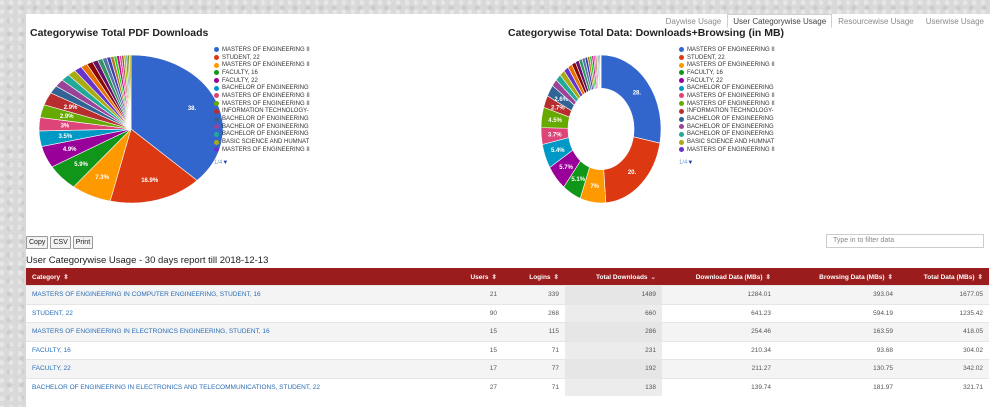 This screenshot has height=407, width=990. What do you see at coordinates (70, 150) in the screenshot?
I see `slice-label: 4.9%` at bounding box center [70, 150].